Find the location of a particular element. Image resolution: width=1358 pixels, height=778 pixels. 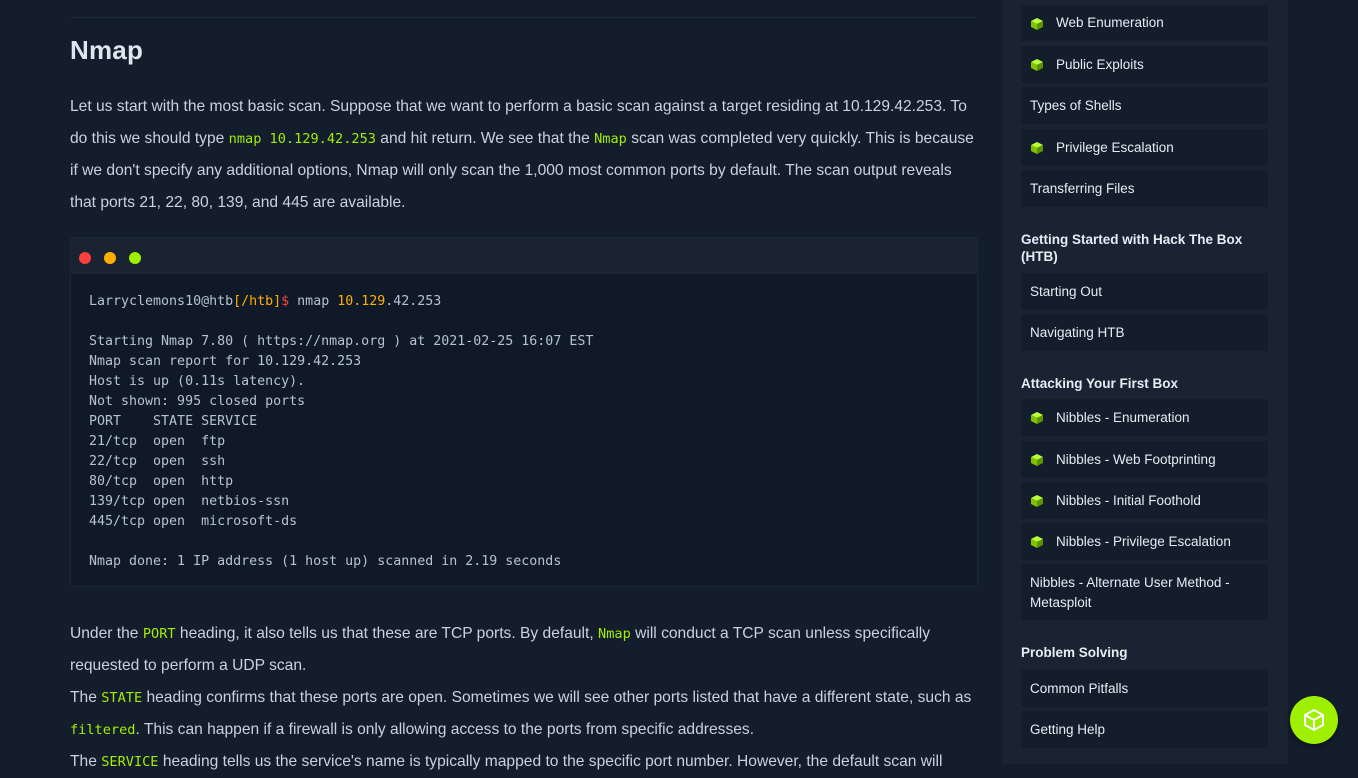

inline-code: STATE is located at coordinates (122, 698).